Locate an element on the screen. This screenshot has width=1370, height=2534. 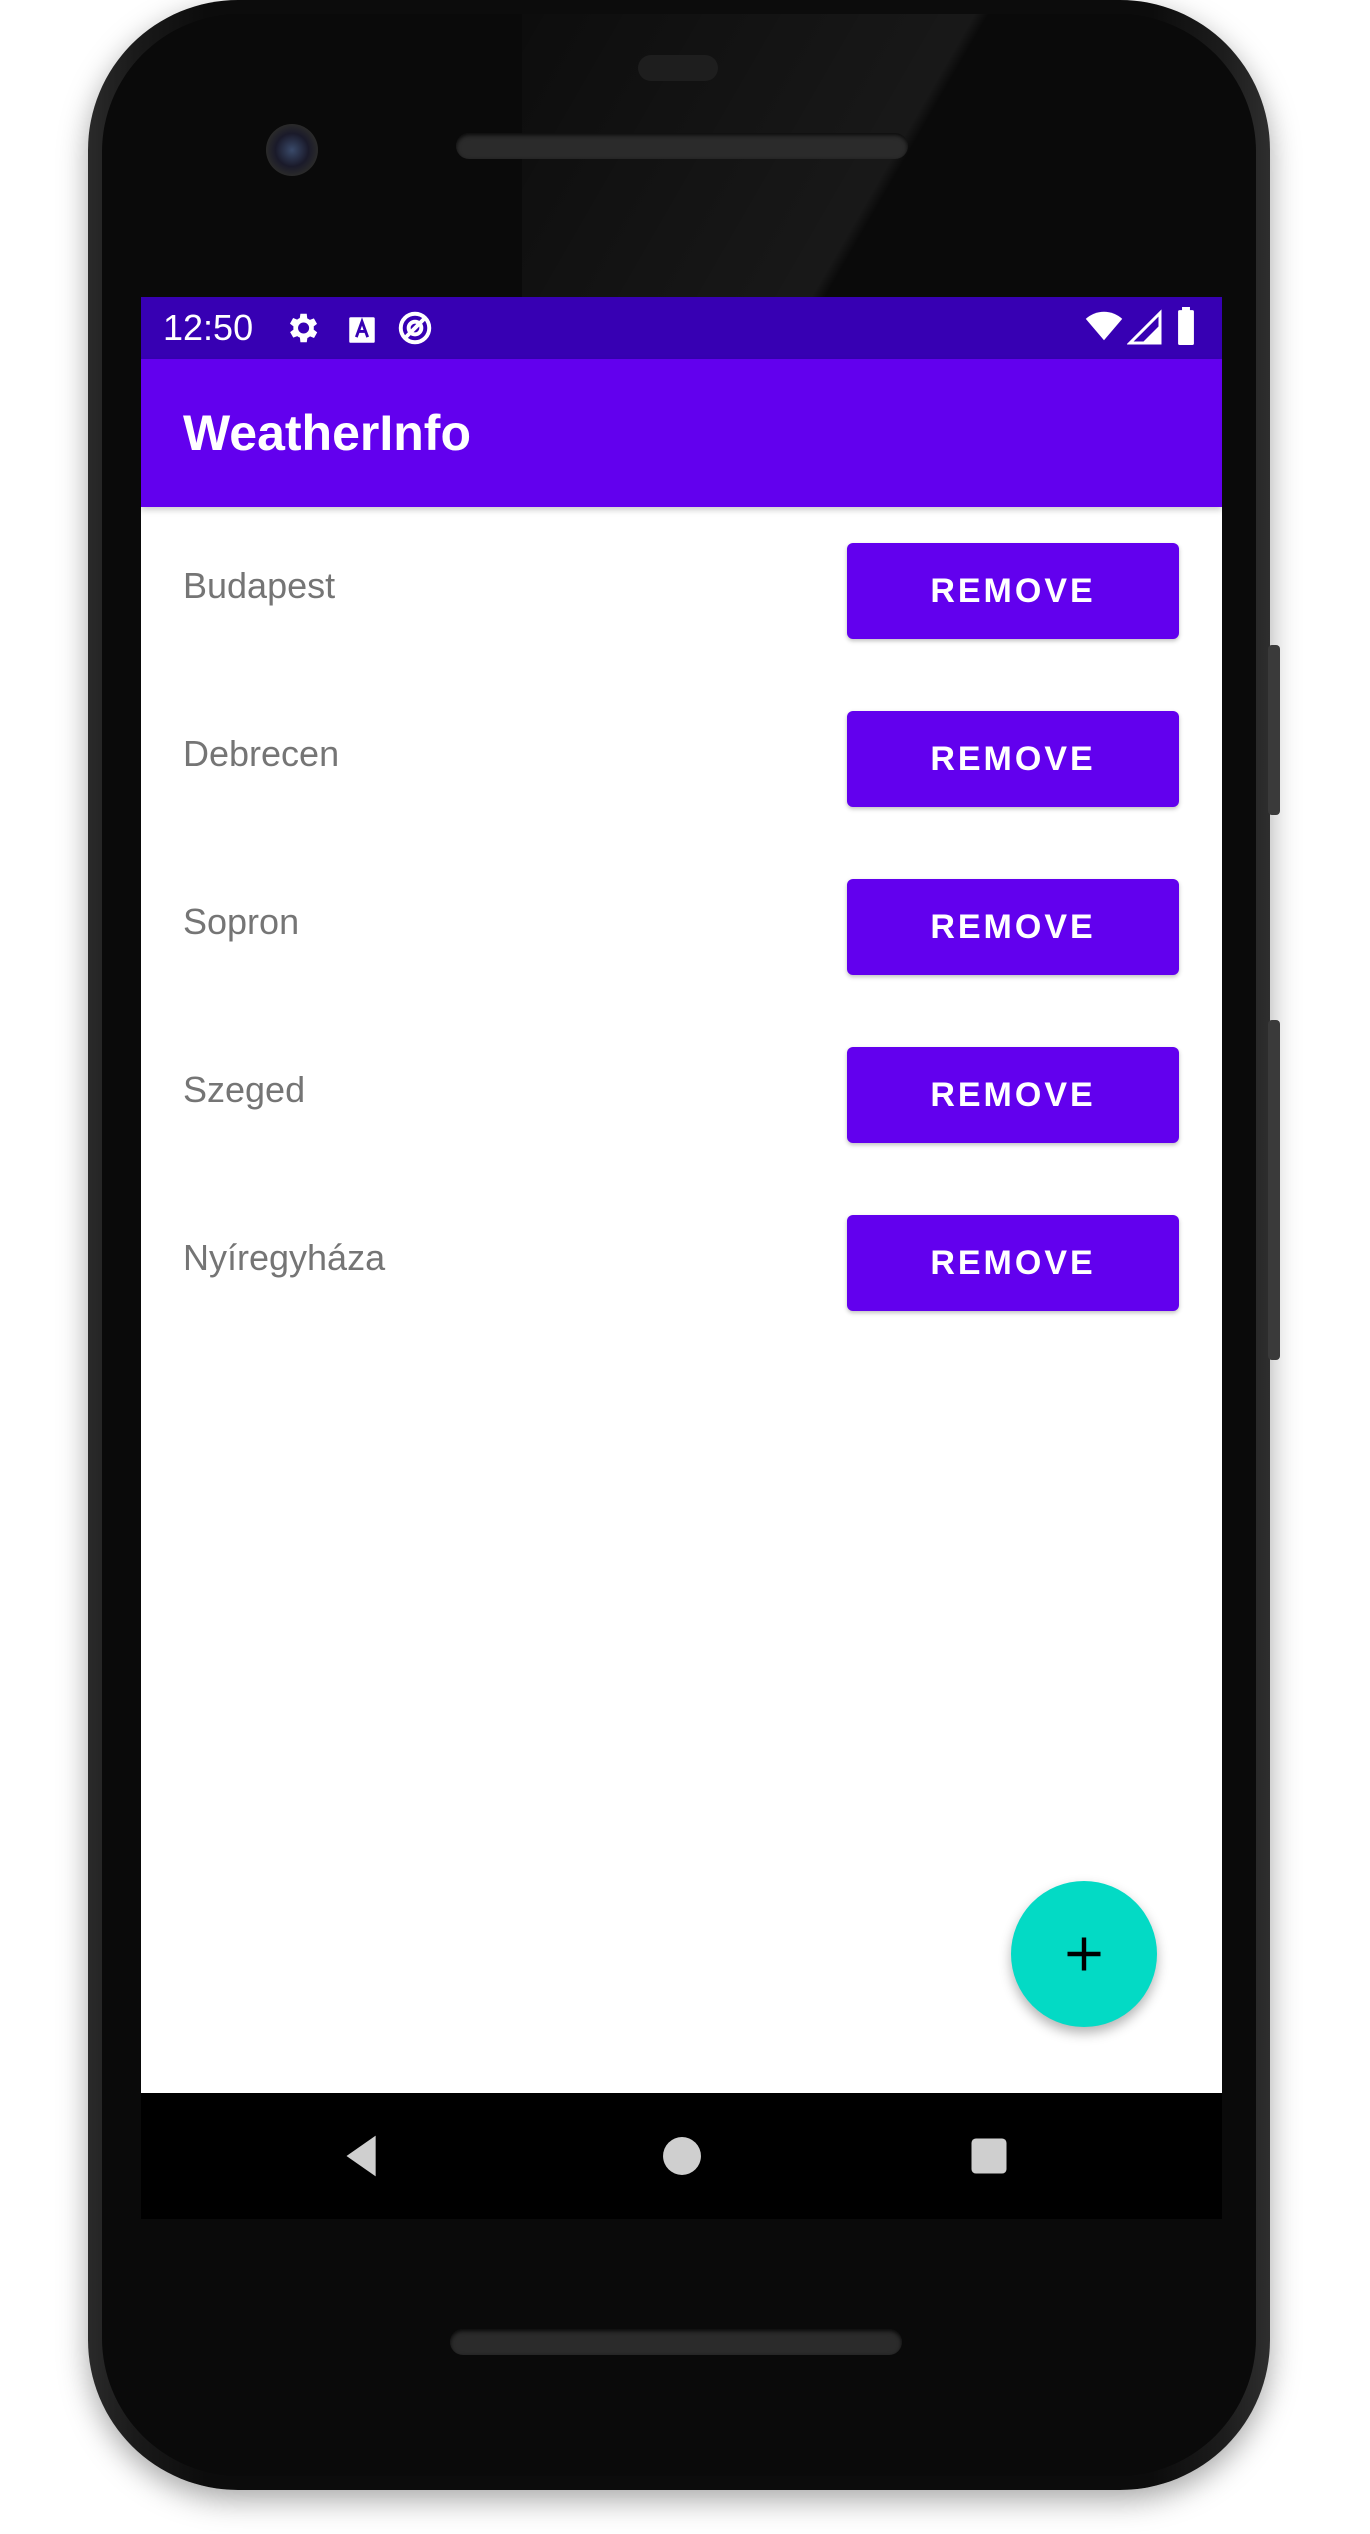
city-name: Szeged is located at coordinates (244, 1089).